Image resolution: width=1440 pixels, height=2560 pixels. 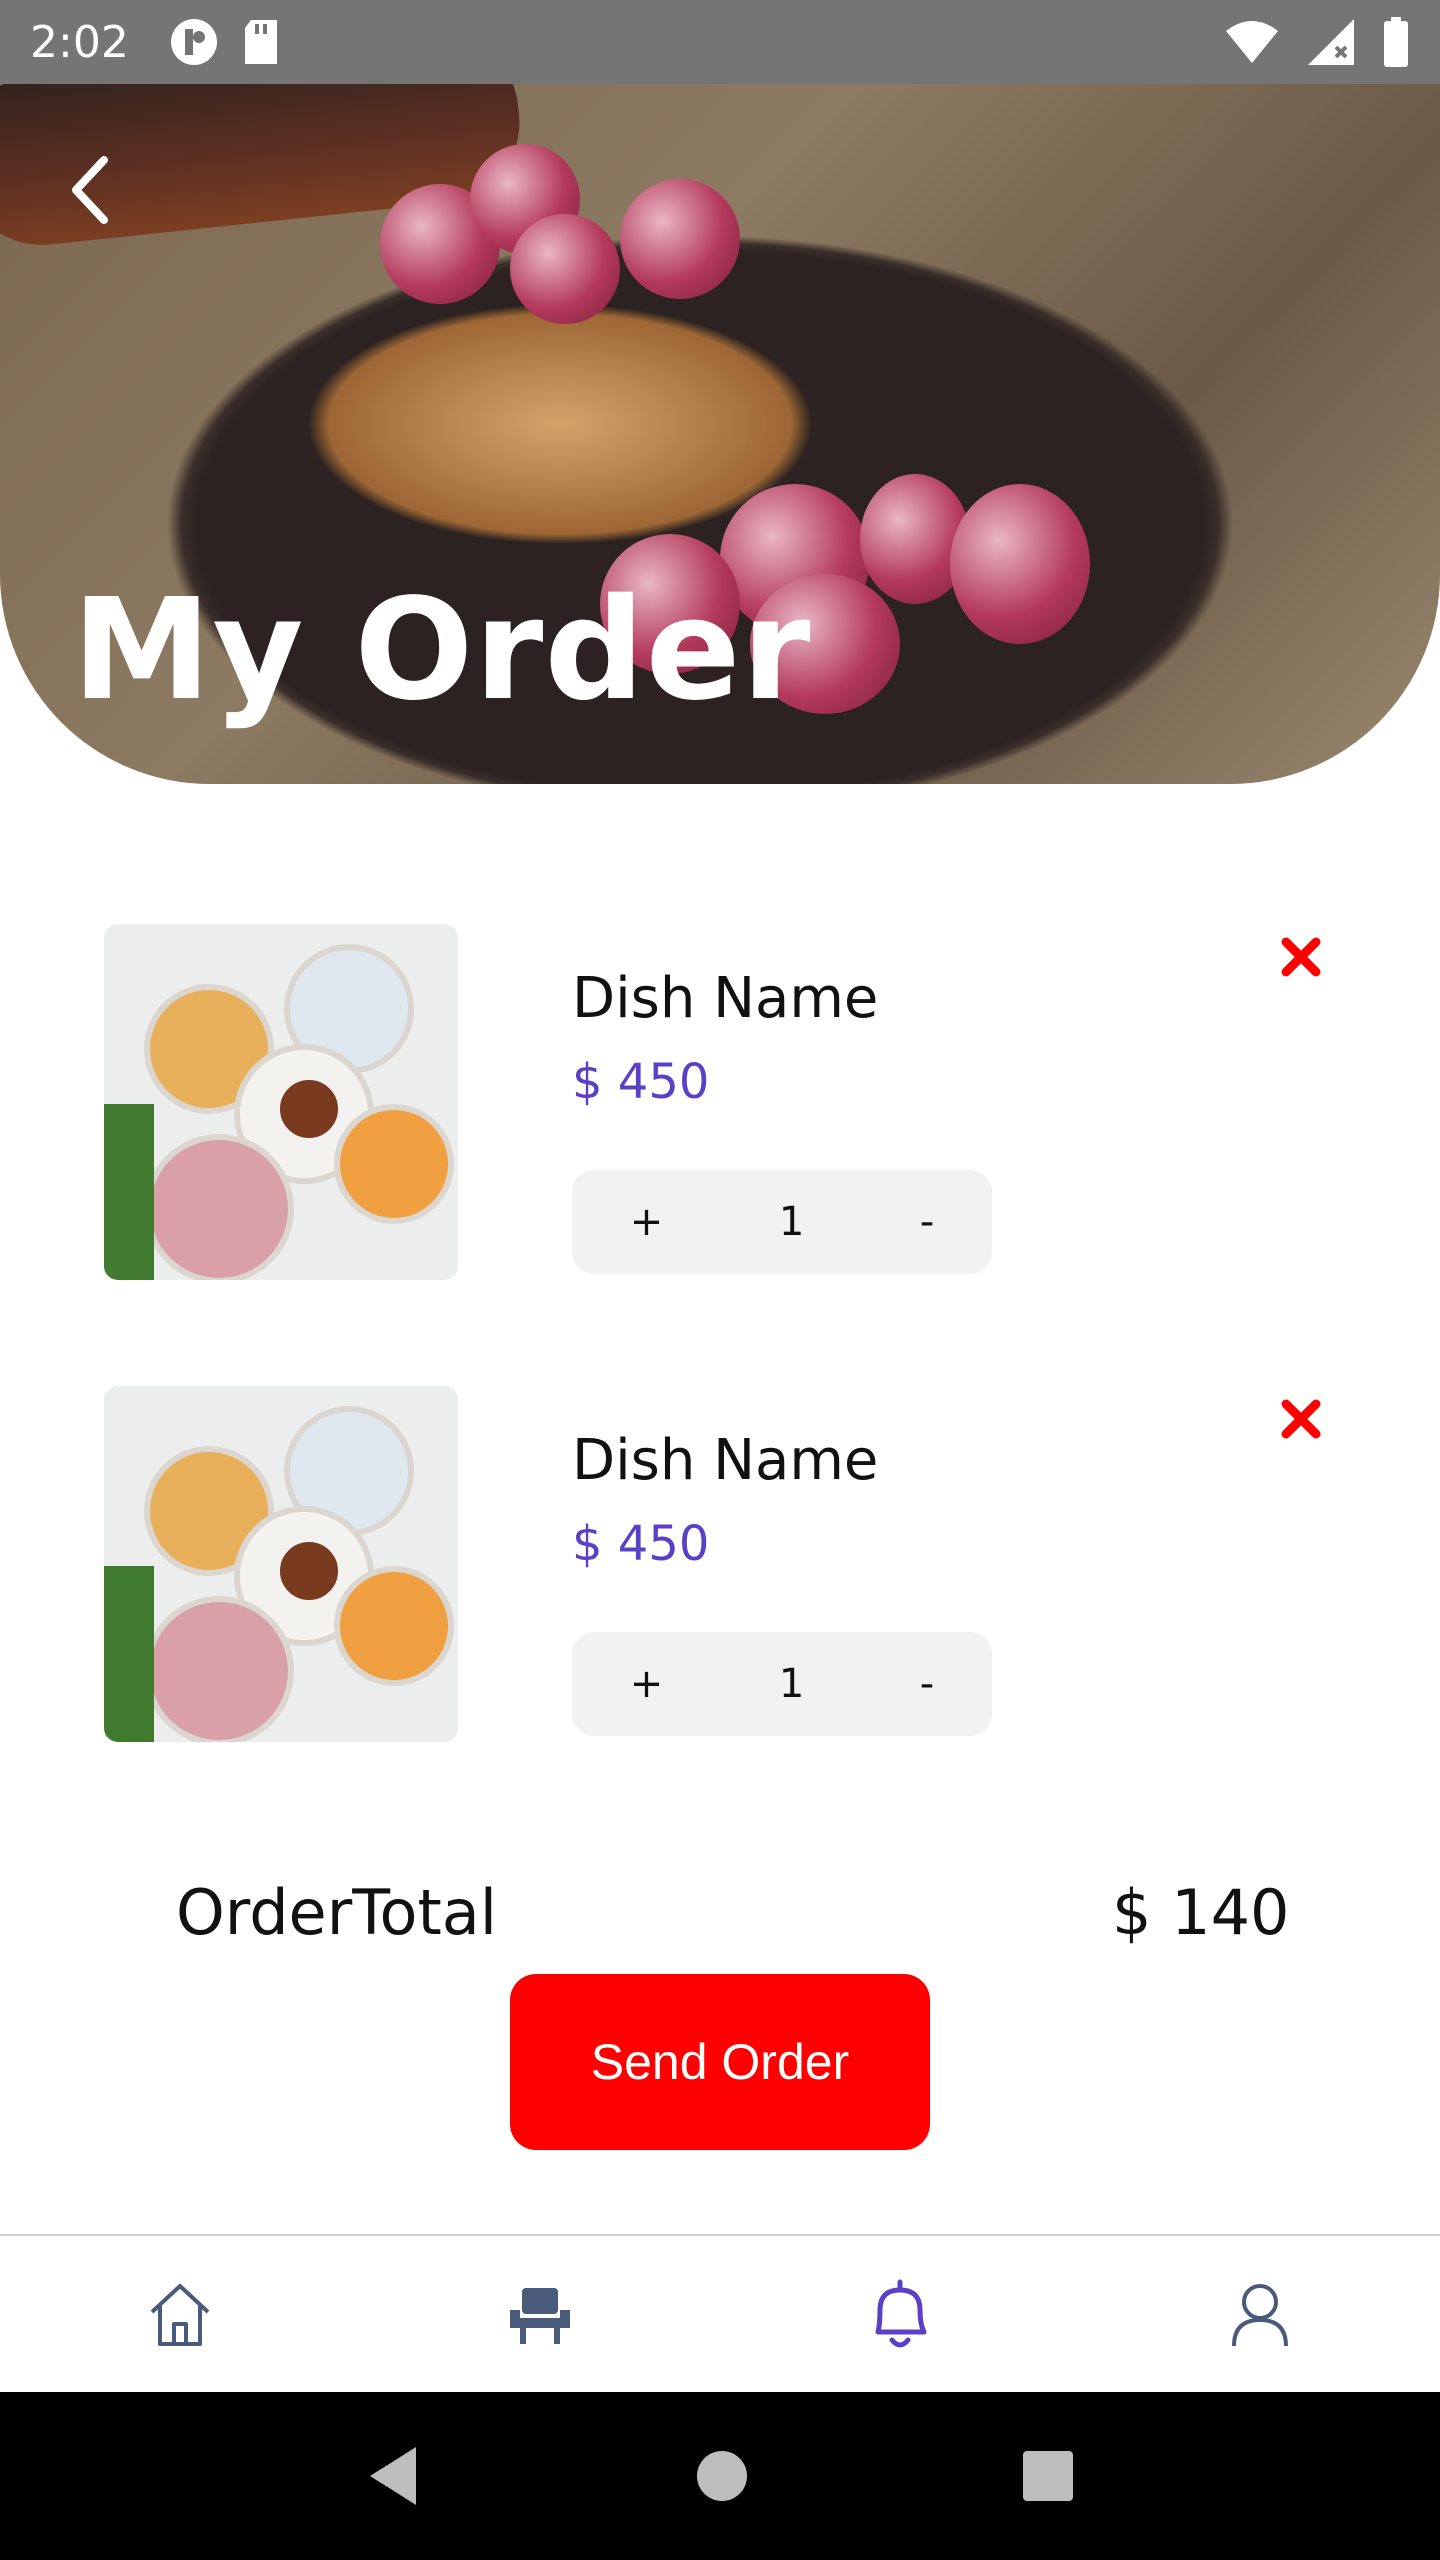 What do you see at coordinates (442, 650) in the screenshot?
I see `page-title: My Order` at bounding box center [442, 650].